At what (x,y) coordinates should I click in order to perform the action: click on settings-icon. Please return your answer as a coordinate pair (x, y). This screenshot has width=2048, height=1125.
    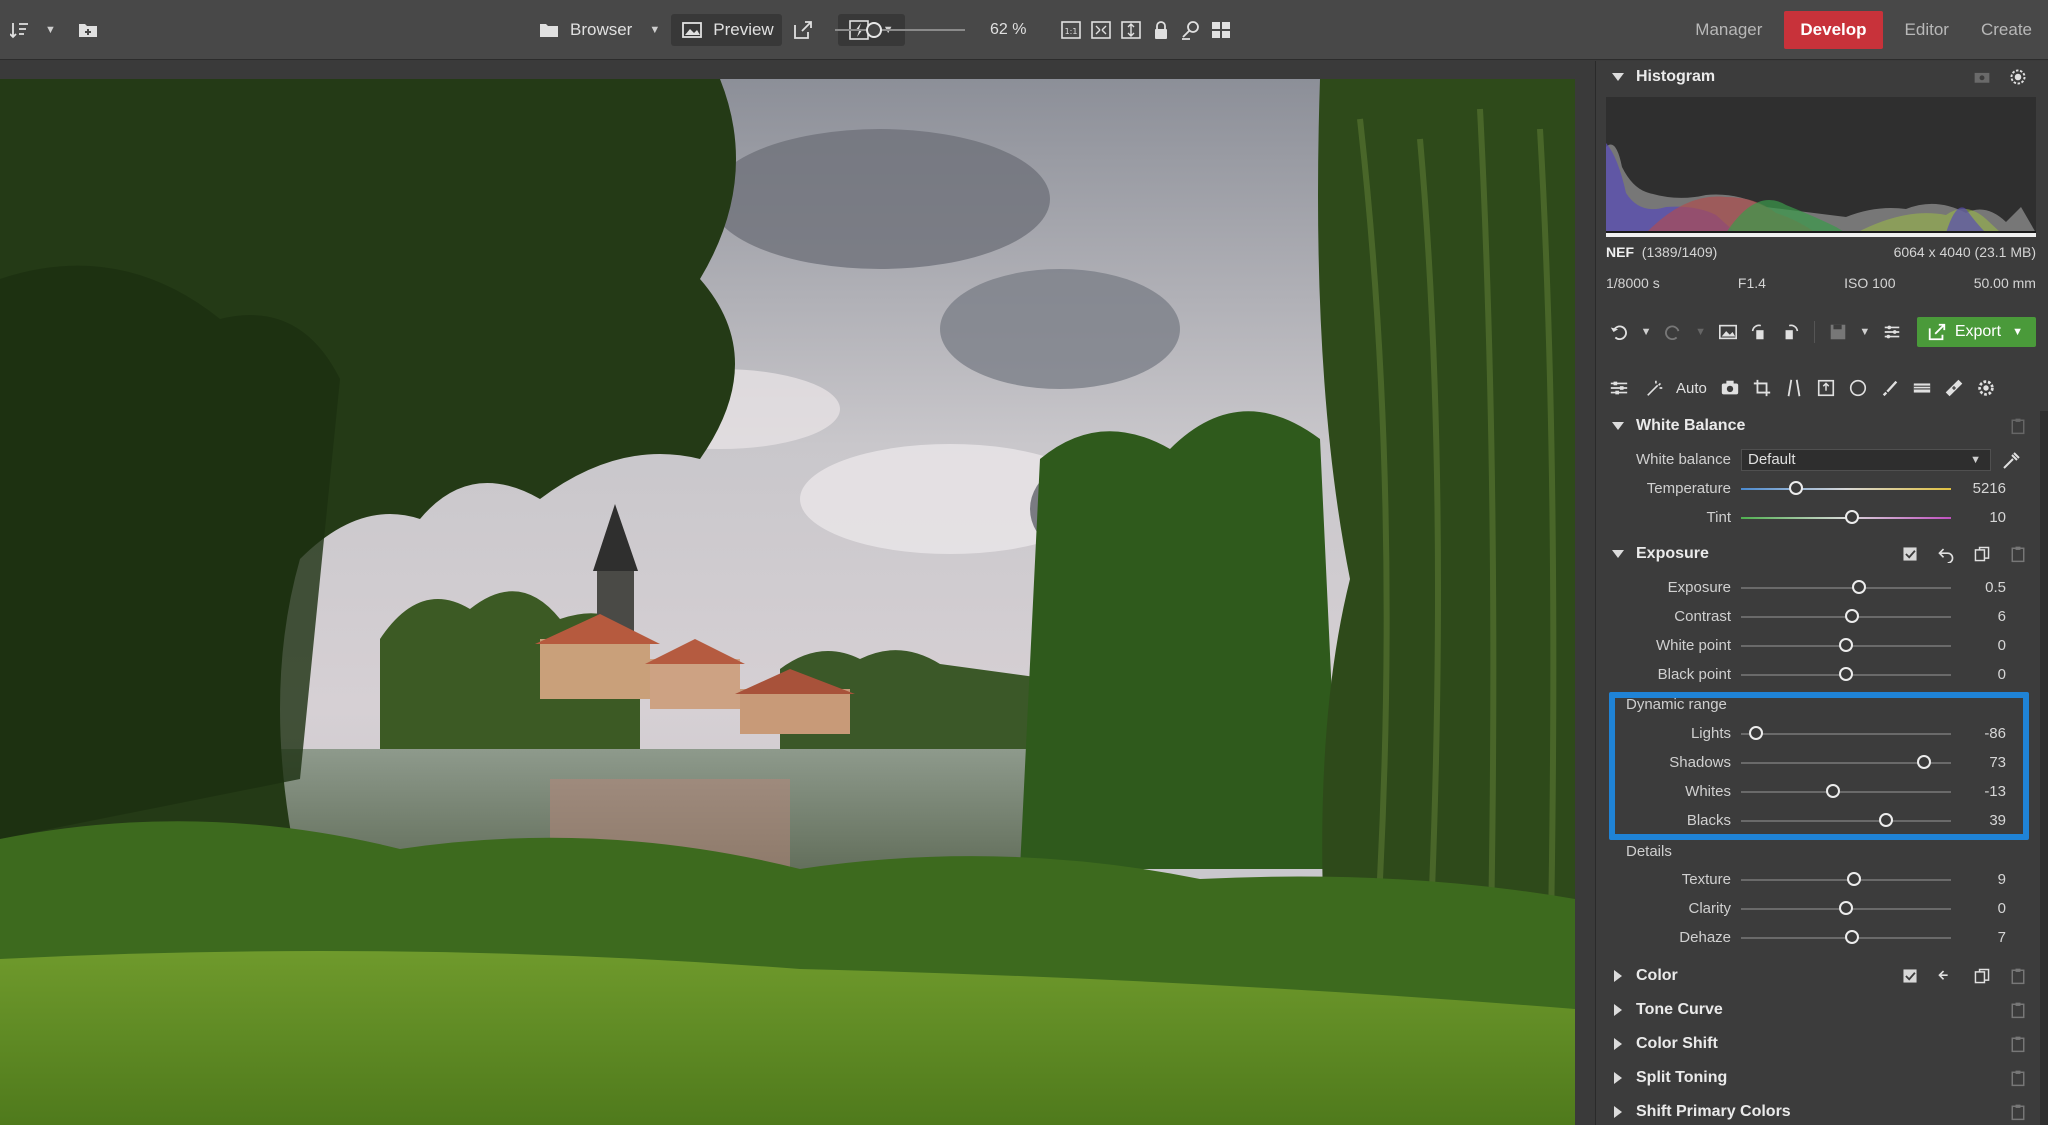
    Looking at the image, I should click on (2018, 77).